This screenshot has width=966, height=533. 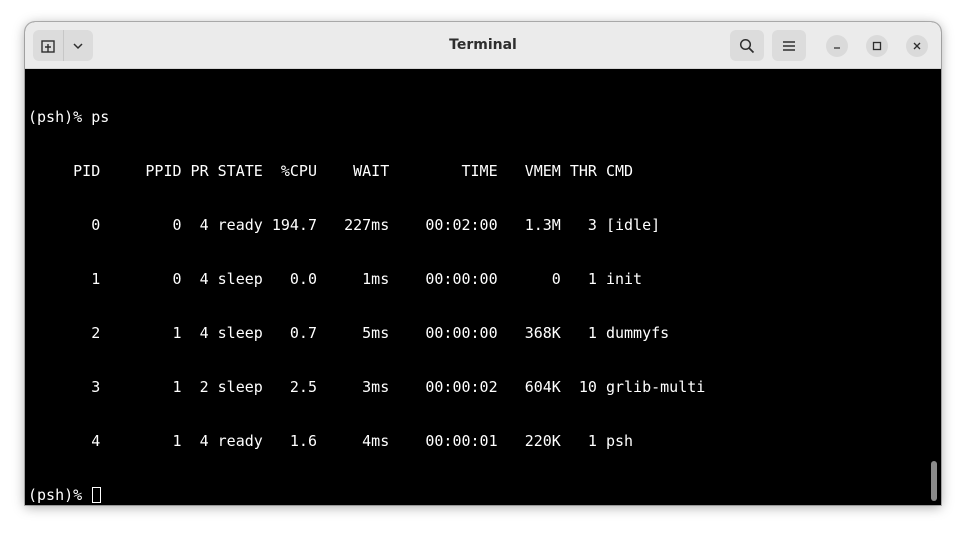 I want to click on process-row: 1 0 4 sleep 0.0 1ms 00:00:00 0 1 init, so click(x=335, y=279).